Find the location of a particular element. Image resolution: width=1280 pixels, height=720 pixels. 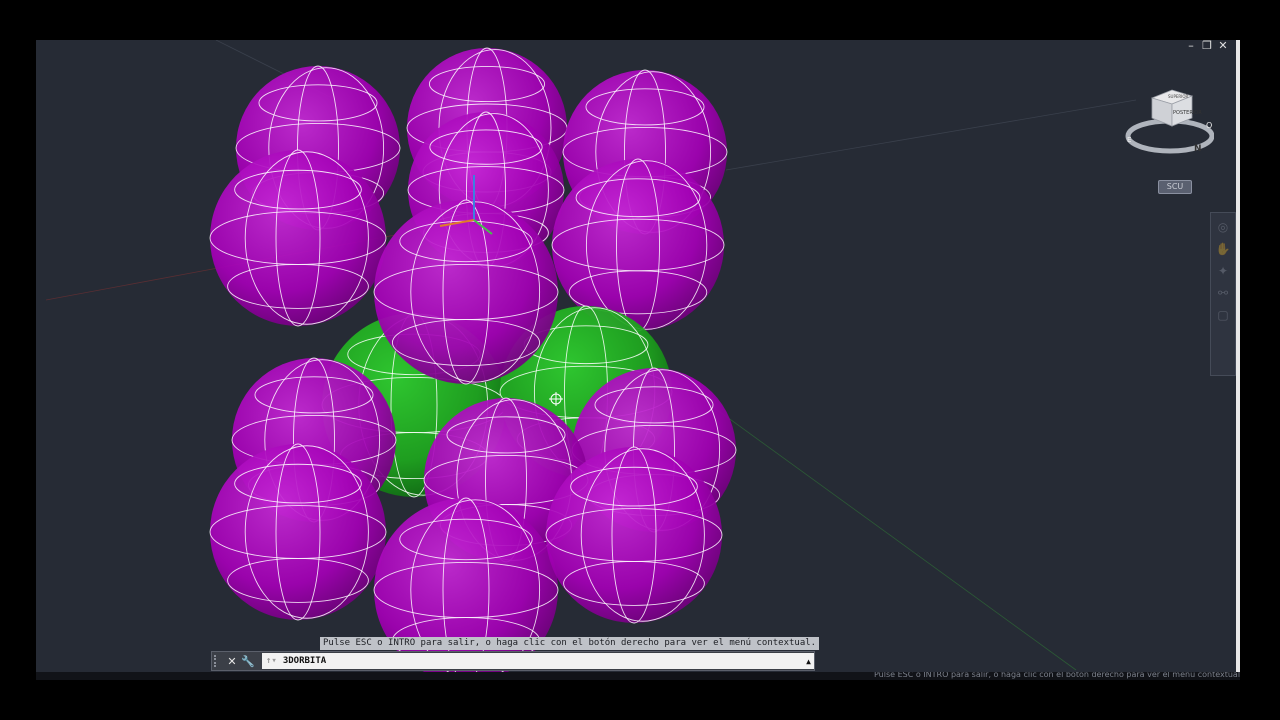

recent-commands-icon: ↑▾ is located at coordinates (271, 661).